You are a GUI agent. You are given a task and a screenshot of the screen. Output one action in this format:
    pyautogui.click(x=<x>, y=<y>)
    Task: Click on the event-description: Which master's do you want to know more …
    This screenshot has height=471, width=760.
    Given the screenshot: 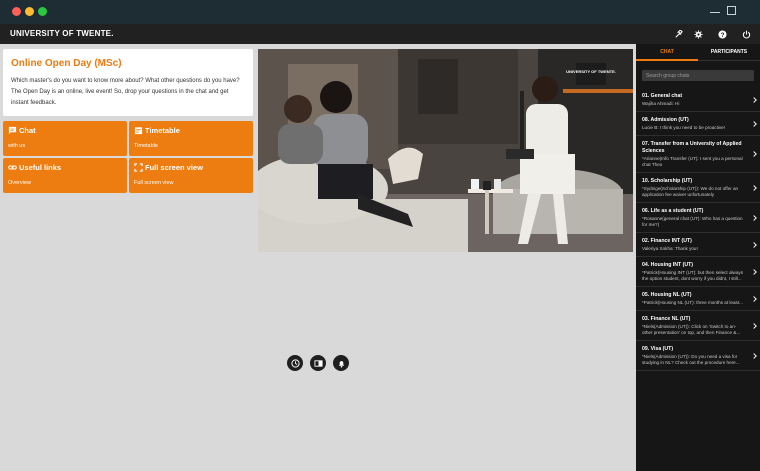 What is the action you would take?
    pyautogui.click(x=125, y=92)
    